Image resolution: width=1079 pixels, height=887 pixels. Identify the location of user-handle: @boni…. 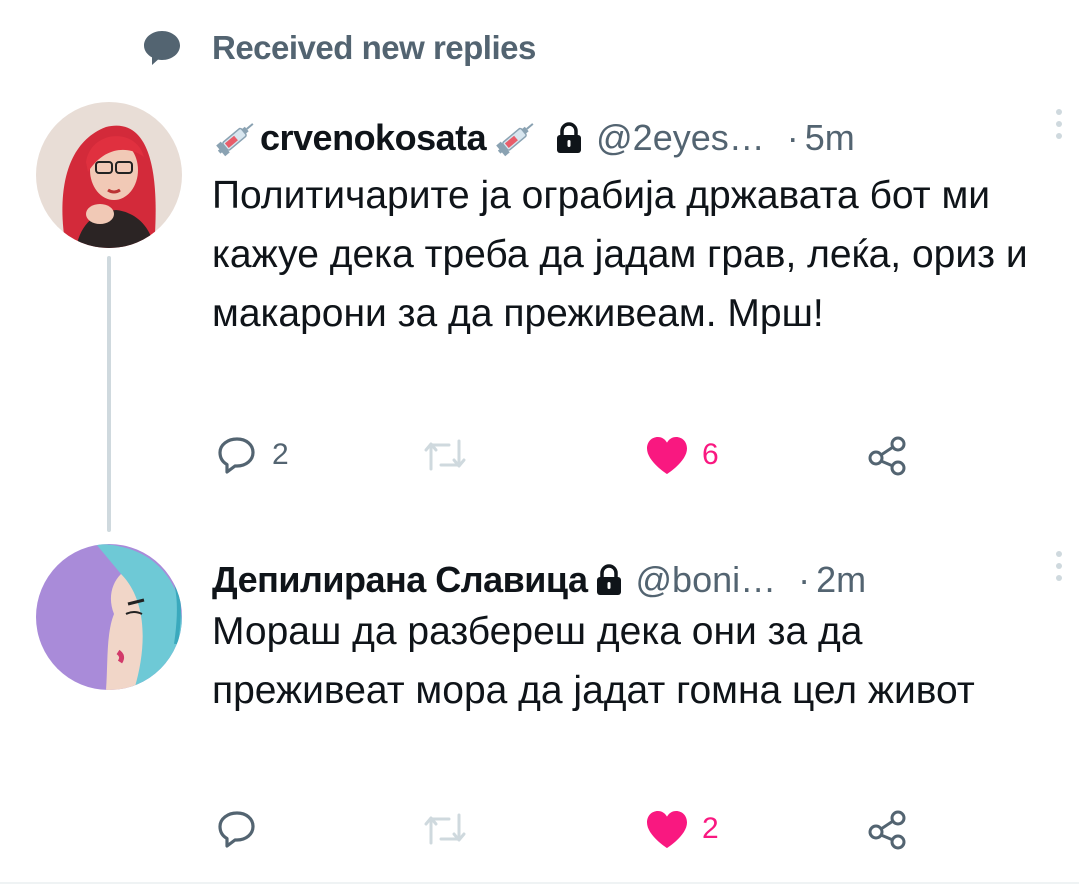
(706, 580).